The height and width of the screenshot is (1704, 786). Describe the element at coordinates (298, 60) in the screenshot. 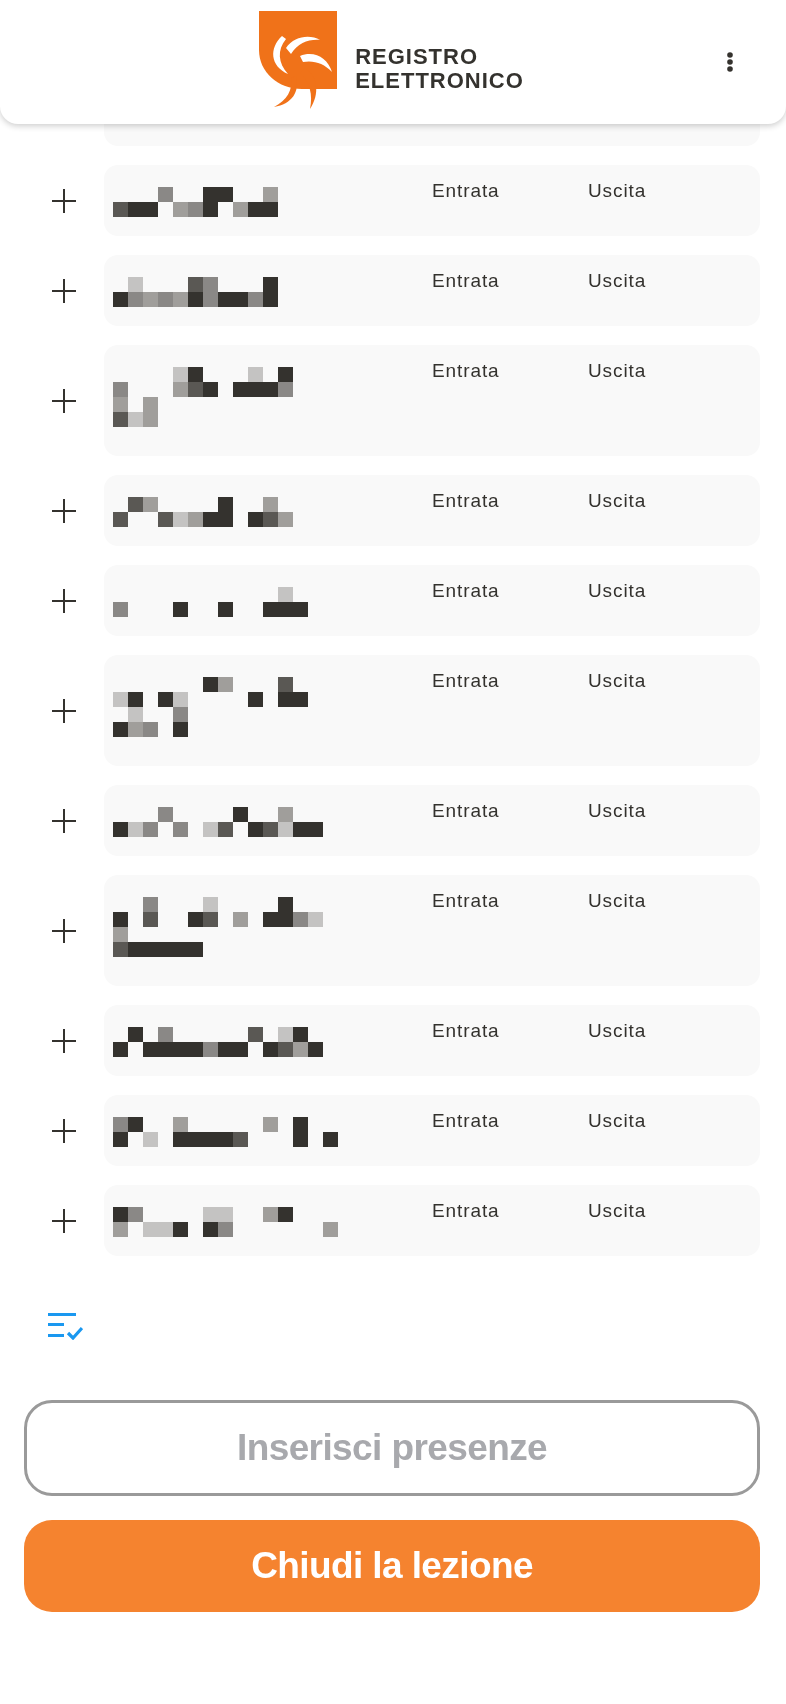

I see `swirl-logo-icon` at that location.